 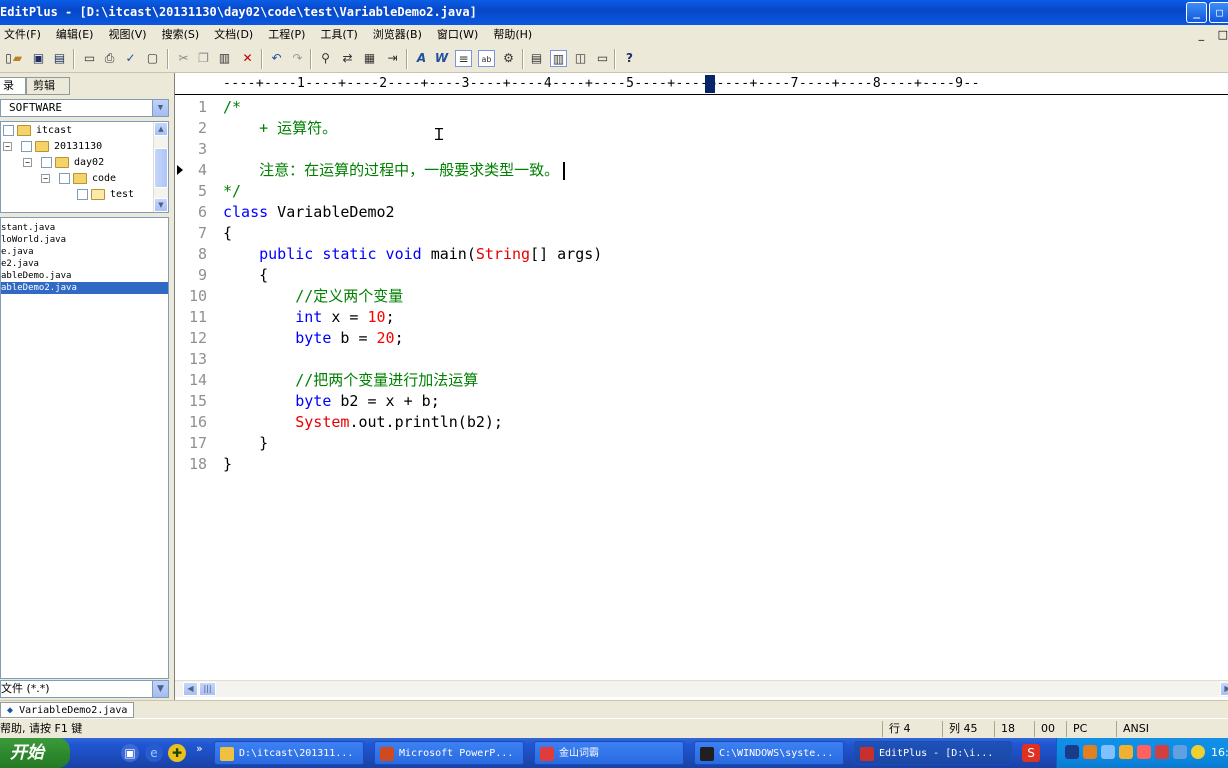 What do you see at coordinates (701, 233) in the screenshot?
I see `code-line: 7{` at bounding box center [701, 233].